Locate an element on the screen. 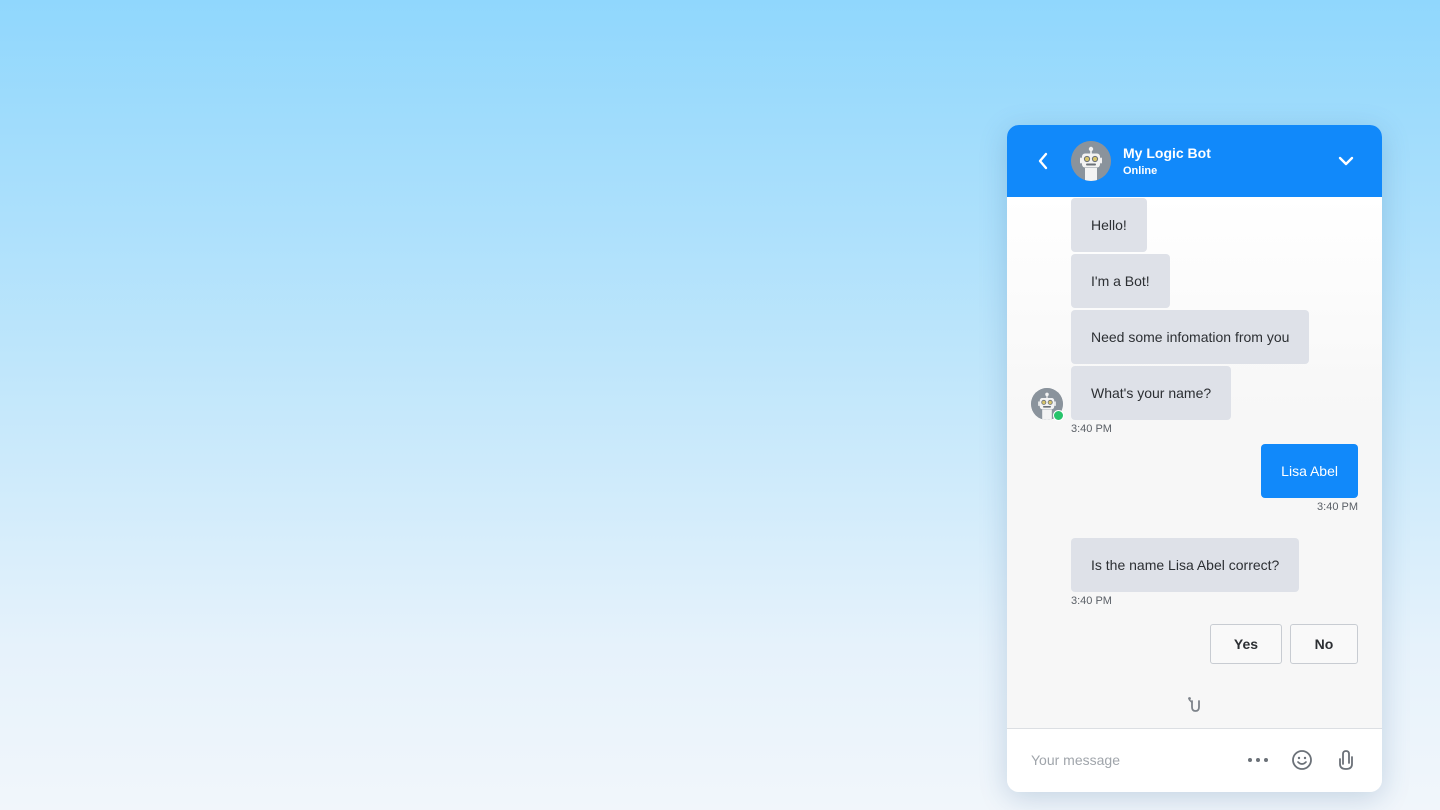  message-composer is located at coordinates (1194, 760).